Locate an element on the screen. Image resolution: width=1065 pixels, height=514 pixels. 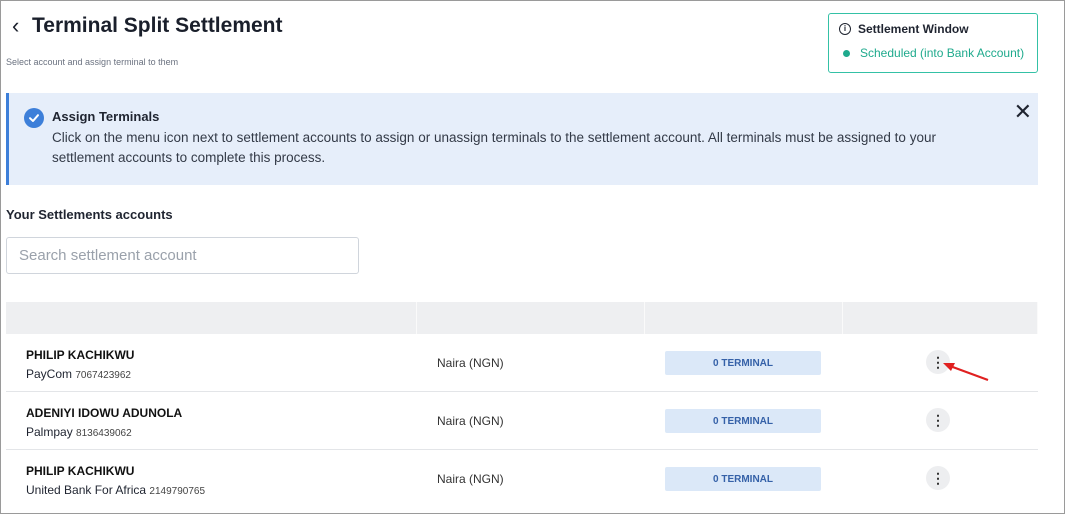
account-number: 2149790765 is located at coordinates (177, 491).